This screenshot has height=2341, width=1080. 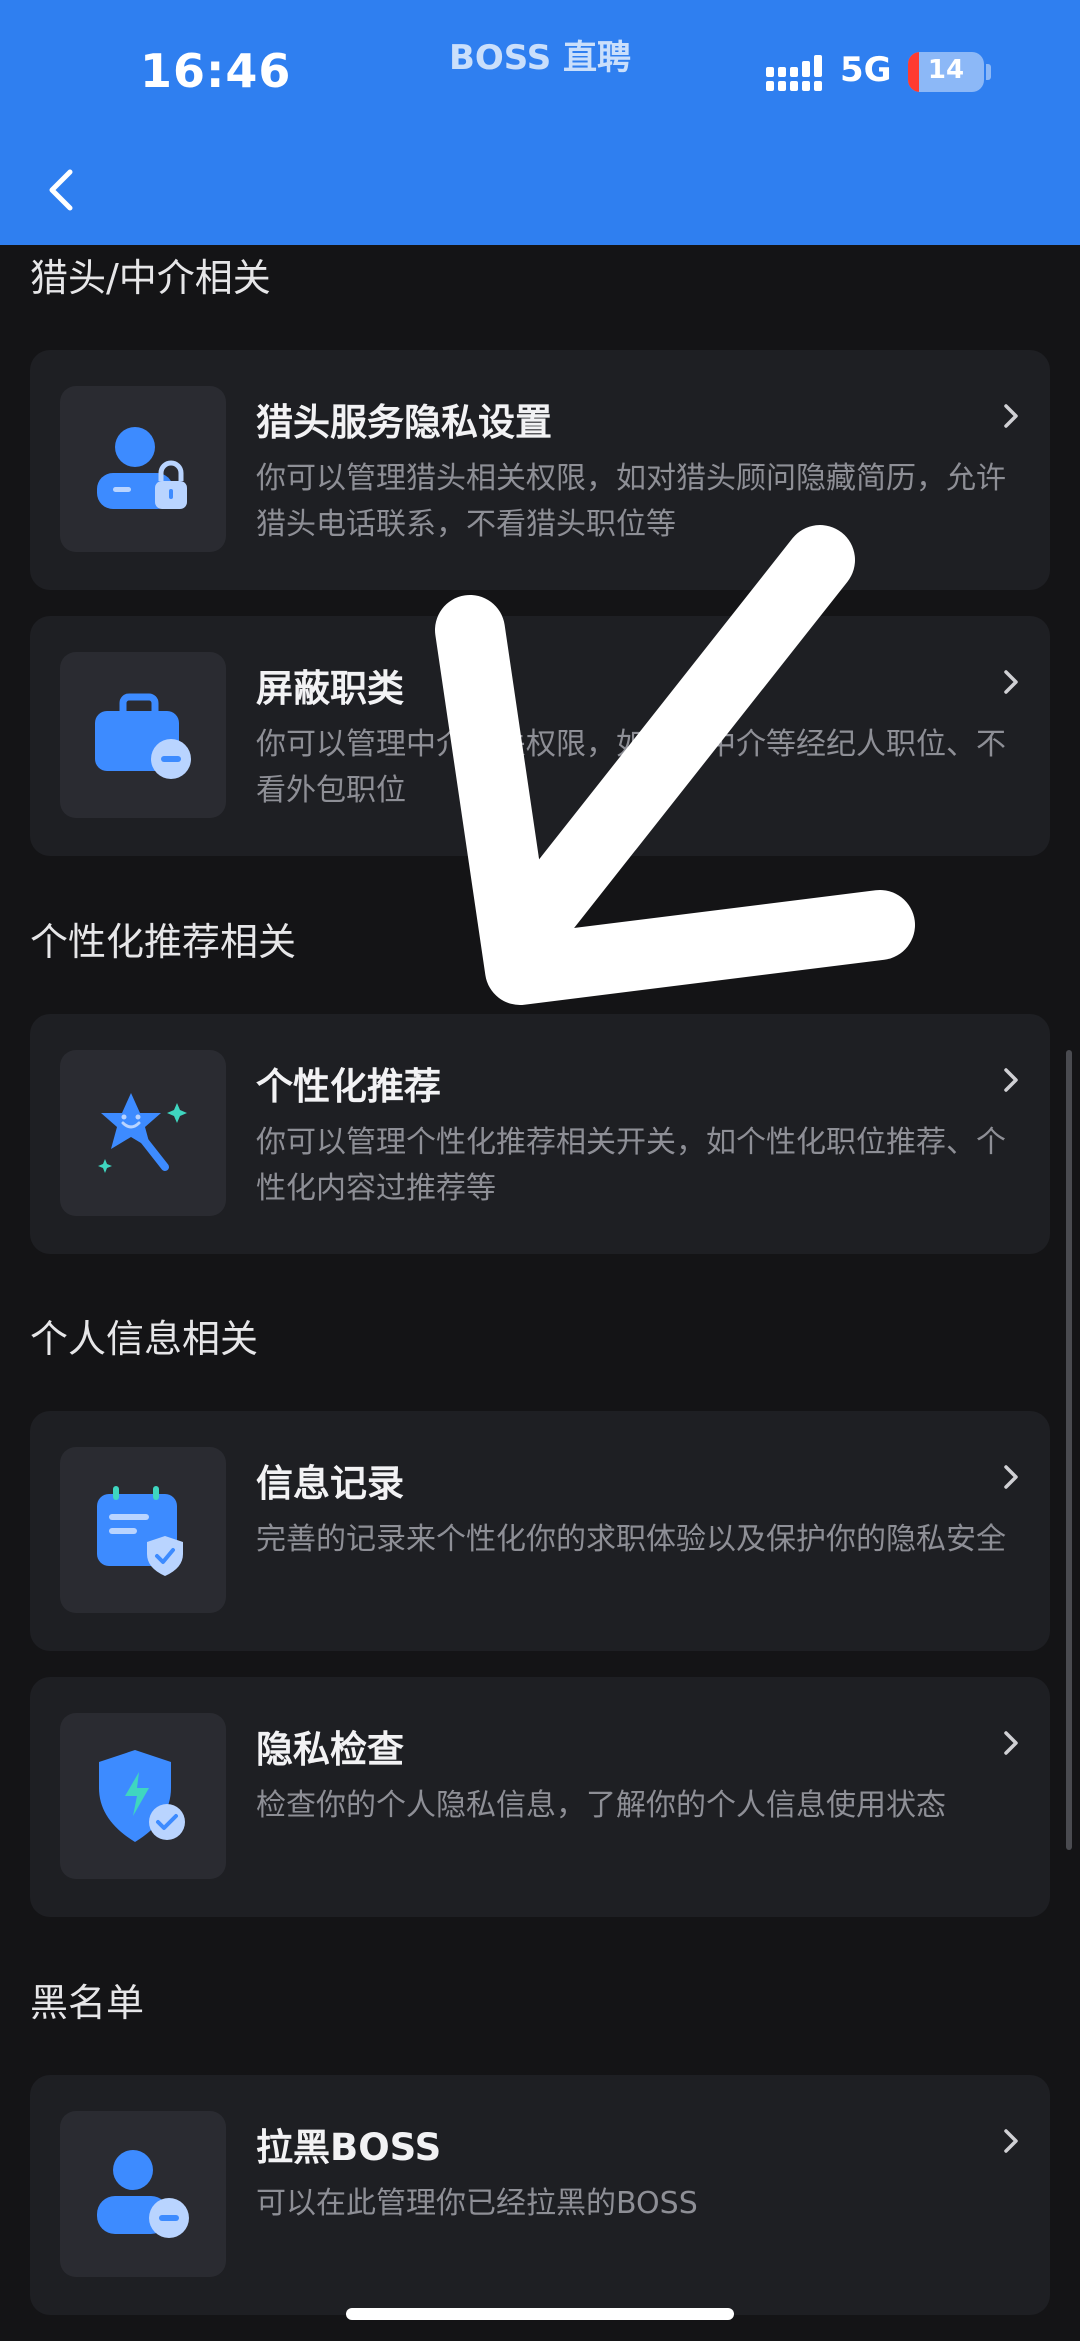 I want to click on section-title-blacklist: 黑名单, so click(x=87, y=2003).